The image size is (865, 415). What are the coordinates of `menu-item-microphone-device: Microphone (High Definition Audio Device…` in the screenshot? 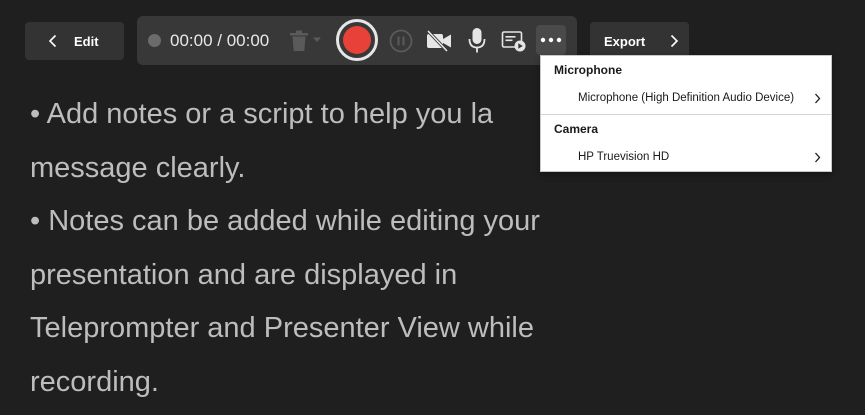 It's located at (686, 98).